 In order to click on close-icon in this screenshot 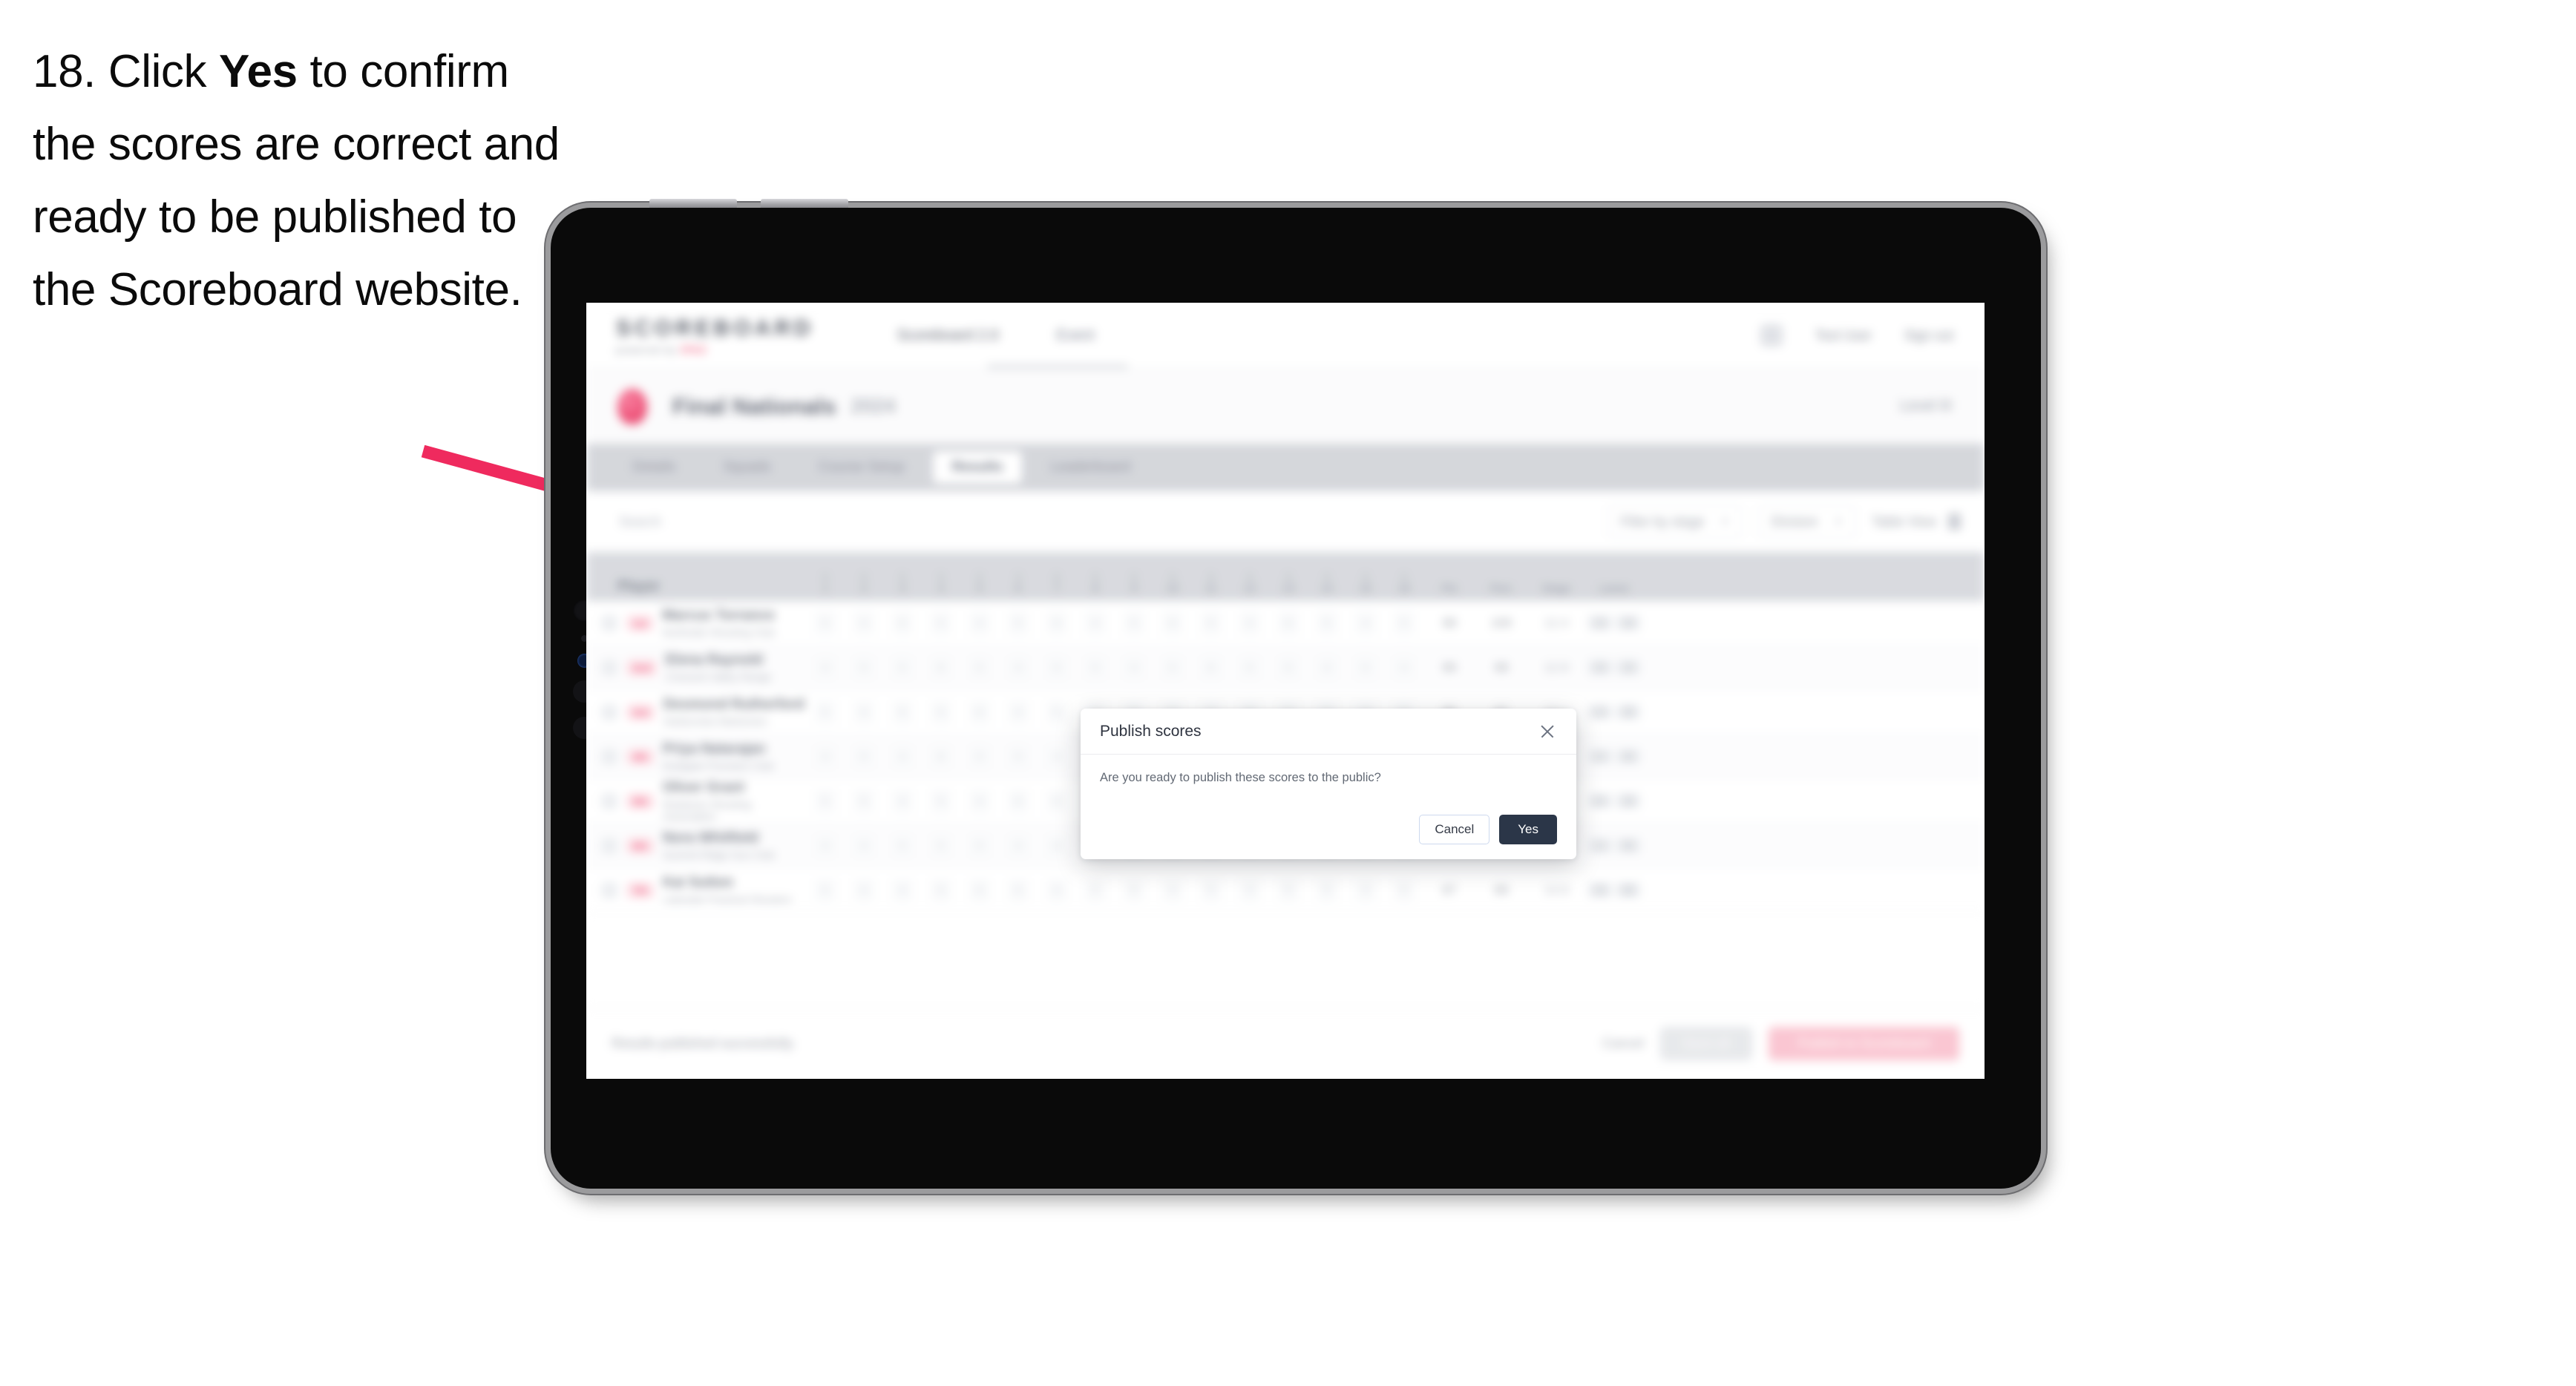, I will do `click(1547, 731)`.